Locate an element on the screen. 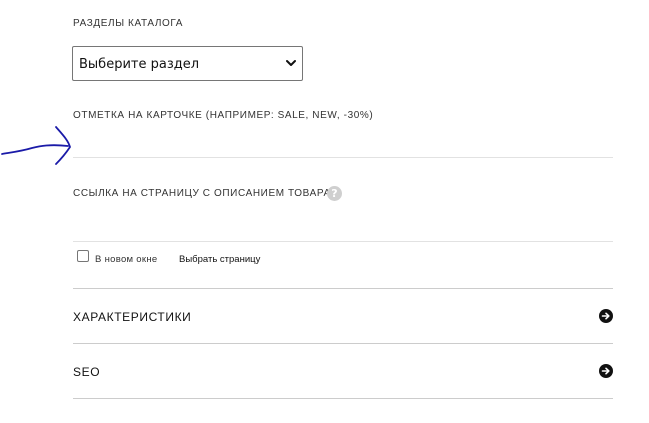  question-icon: ? is located at coordinates (334, 193).